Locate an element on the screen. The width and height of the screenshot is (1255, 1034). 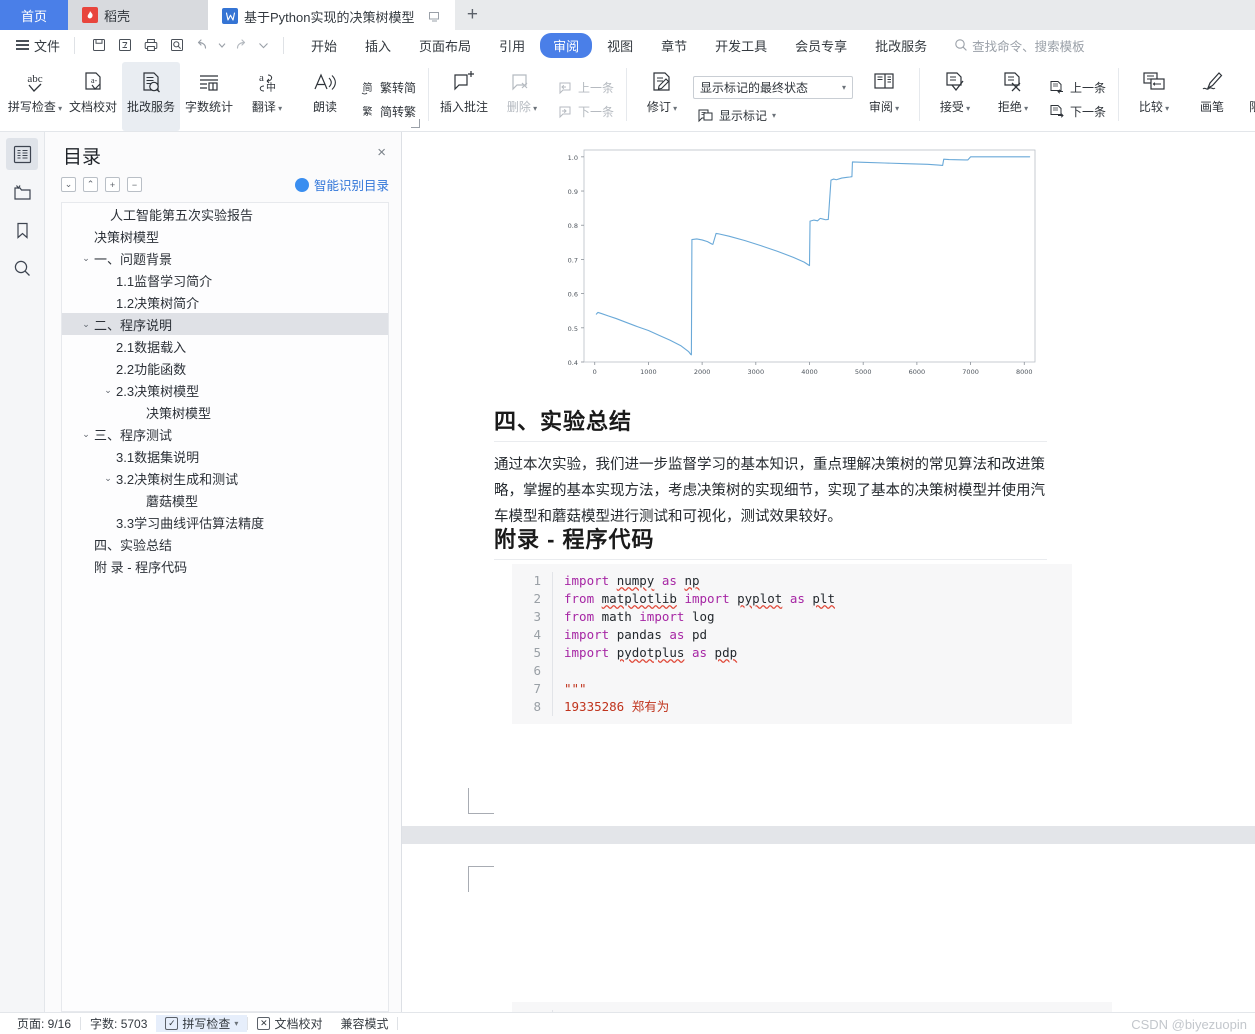
outline-item-11: 3.1数据集说明 is located at coordinates (225, 456).